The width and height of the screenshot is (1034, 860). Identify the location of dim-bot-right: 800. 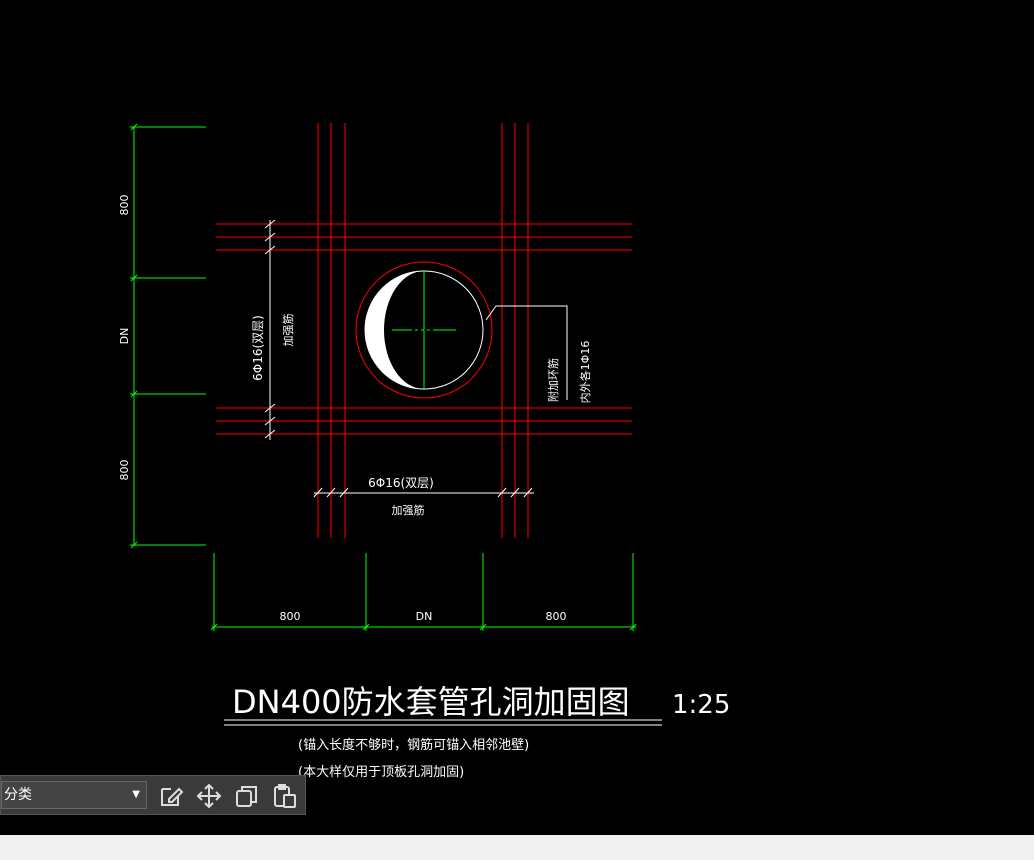
(556, 616).